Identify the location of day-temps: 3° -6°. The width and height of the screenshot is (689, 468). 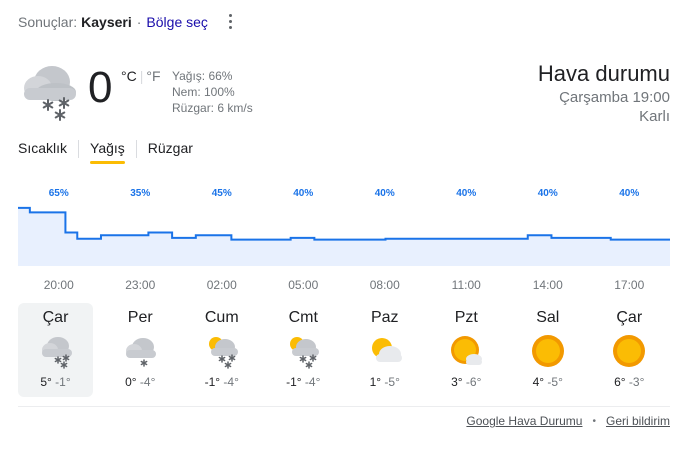
(467, 382).